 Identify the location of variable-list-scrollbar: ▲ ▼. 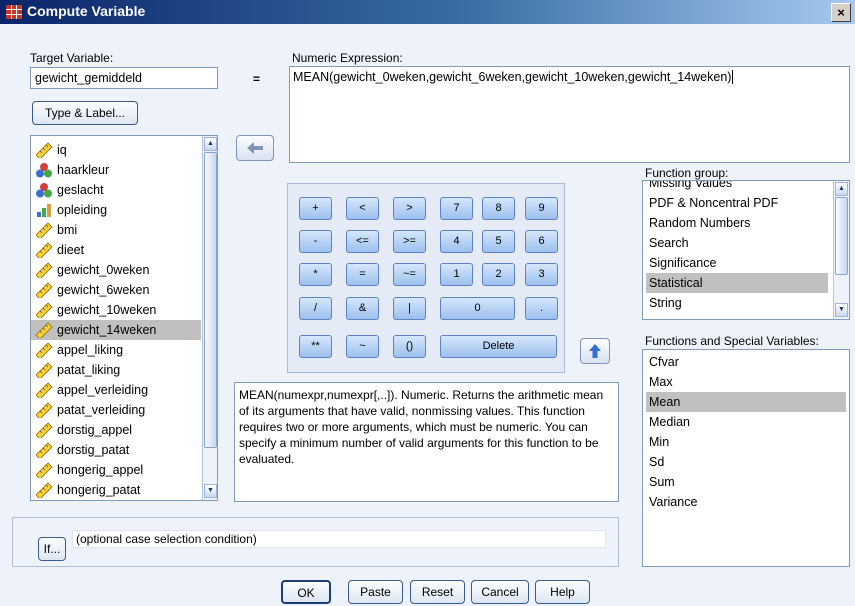
(209, 318).